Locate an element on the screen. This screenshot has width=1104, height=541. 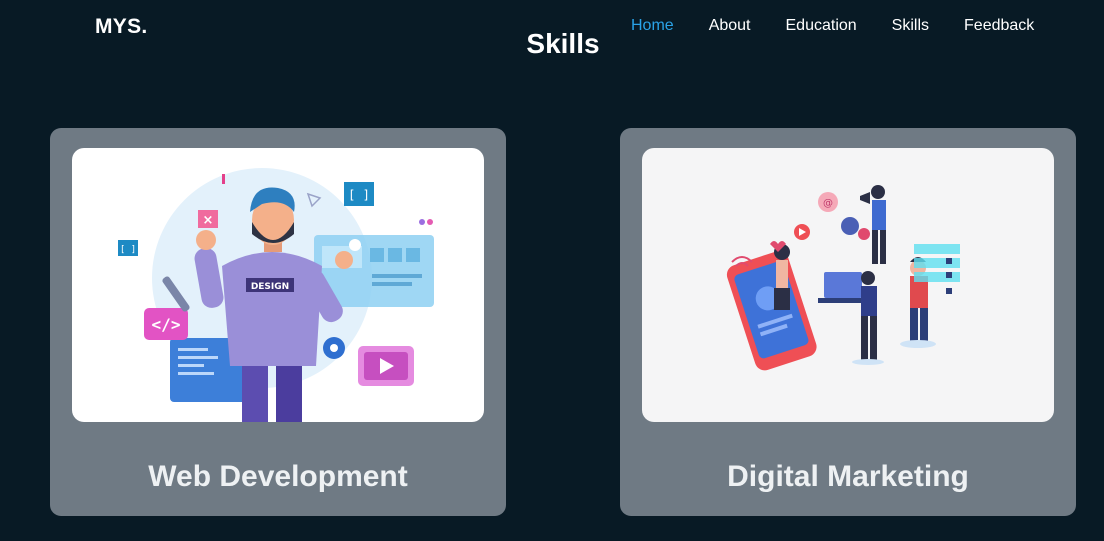
design-badge-text: DESIGN is located at coordinates (270, 287).